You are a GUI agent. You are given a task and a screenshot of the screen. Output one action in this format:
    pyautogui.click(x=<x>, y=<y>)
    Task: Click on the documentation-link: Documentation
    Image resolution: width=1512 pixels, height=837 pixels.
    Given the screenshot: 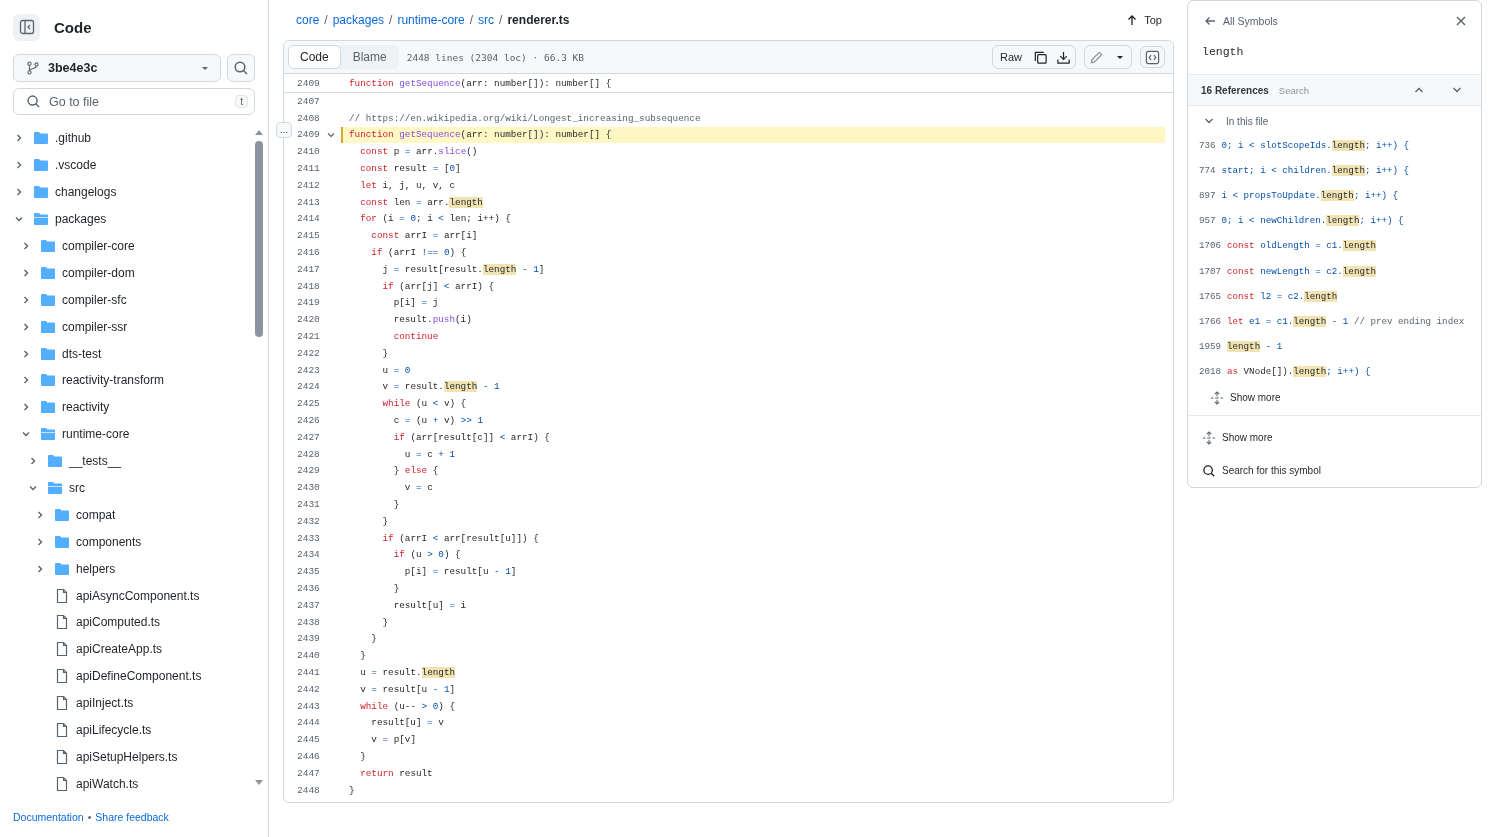 What is the action you would take?
    pyautogui.click(x=48, y=817)
    